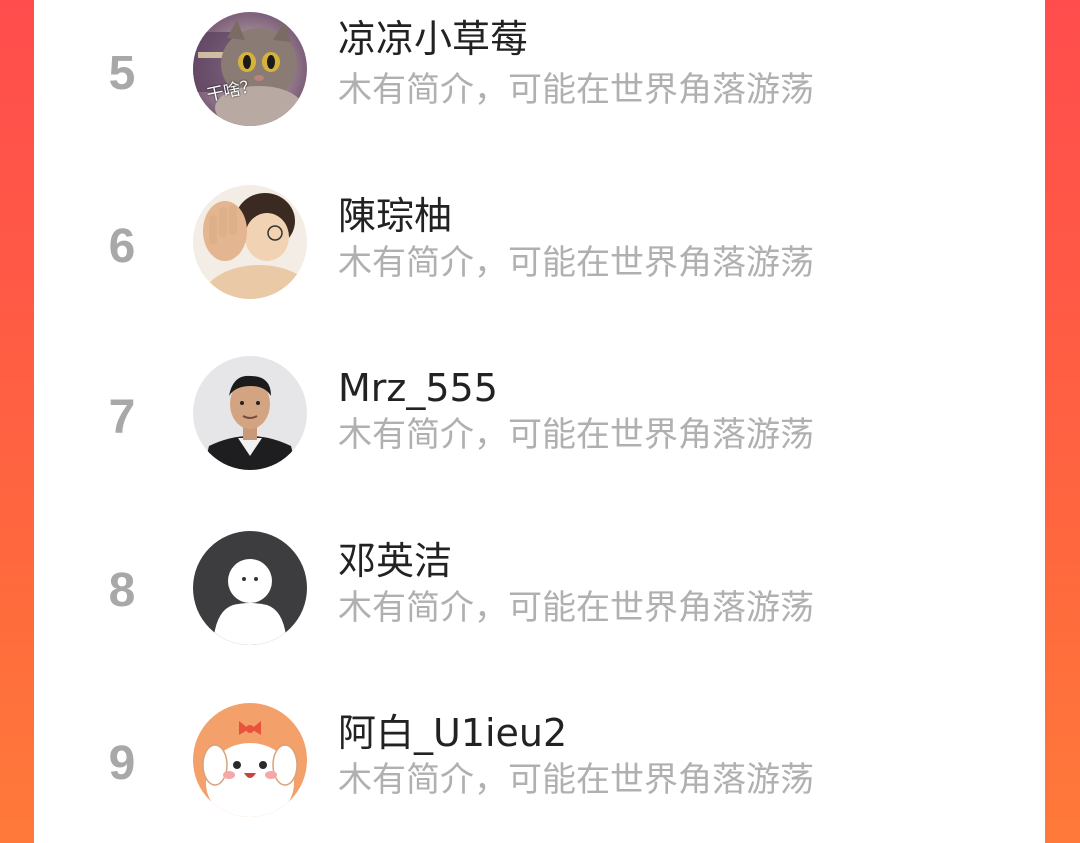 This screenshot has height=843, width=1080. Describe the element at coordinates (122, 246) in the screenshot. I see `rank-number: 6` at that location.